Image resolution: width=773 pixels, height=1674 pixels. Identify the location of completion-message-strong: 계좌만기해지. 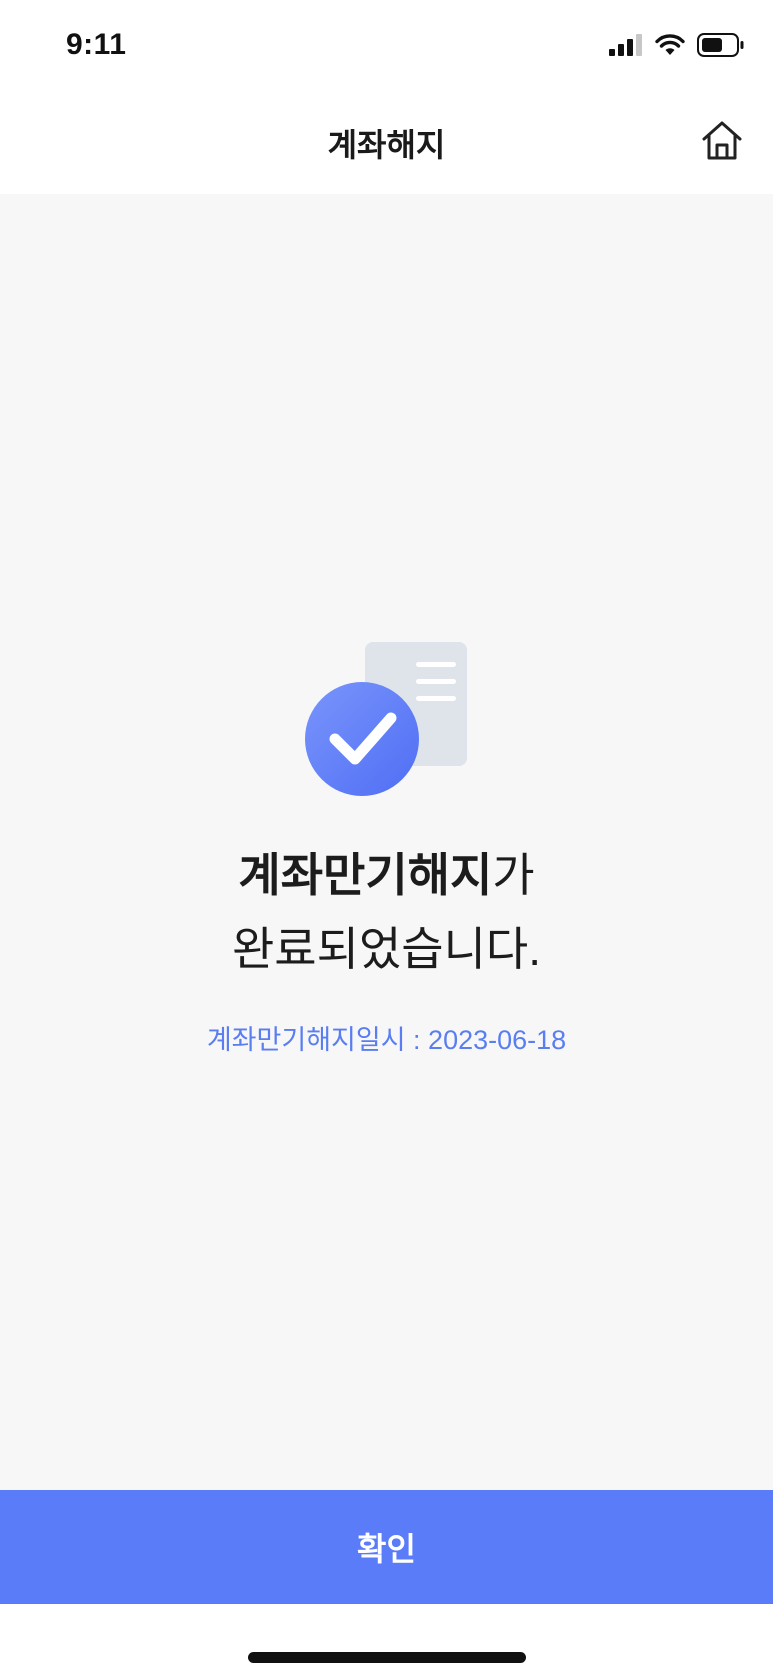
(365, 875).